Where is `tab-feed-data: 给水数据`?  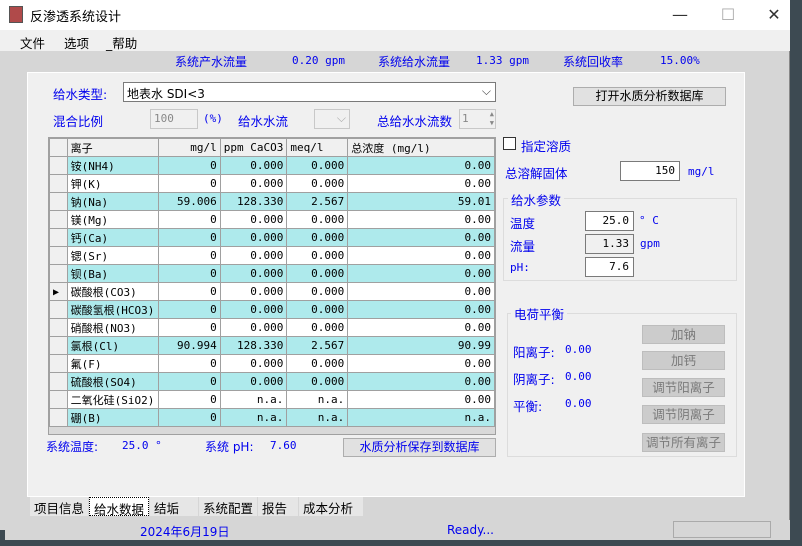 tab-feed-data: 给水数据 is located at coordinates (119, 507).